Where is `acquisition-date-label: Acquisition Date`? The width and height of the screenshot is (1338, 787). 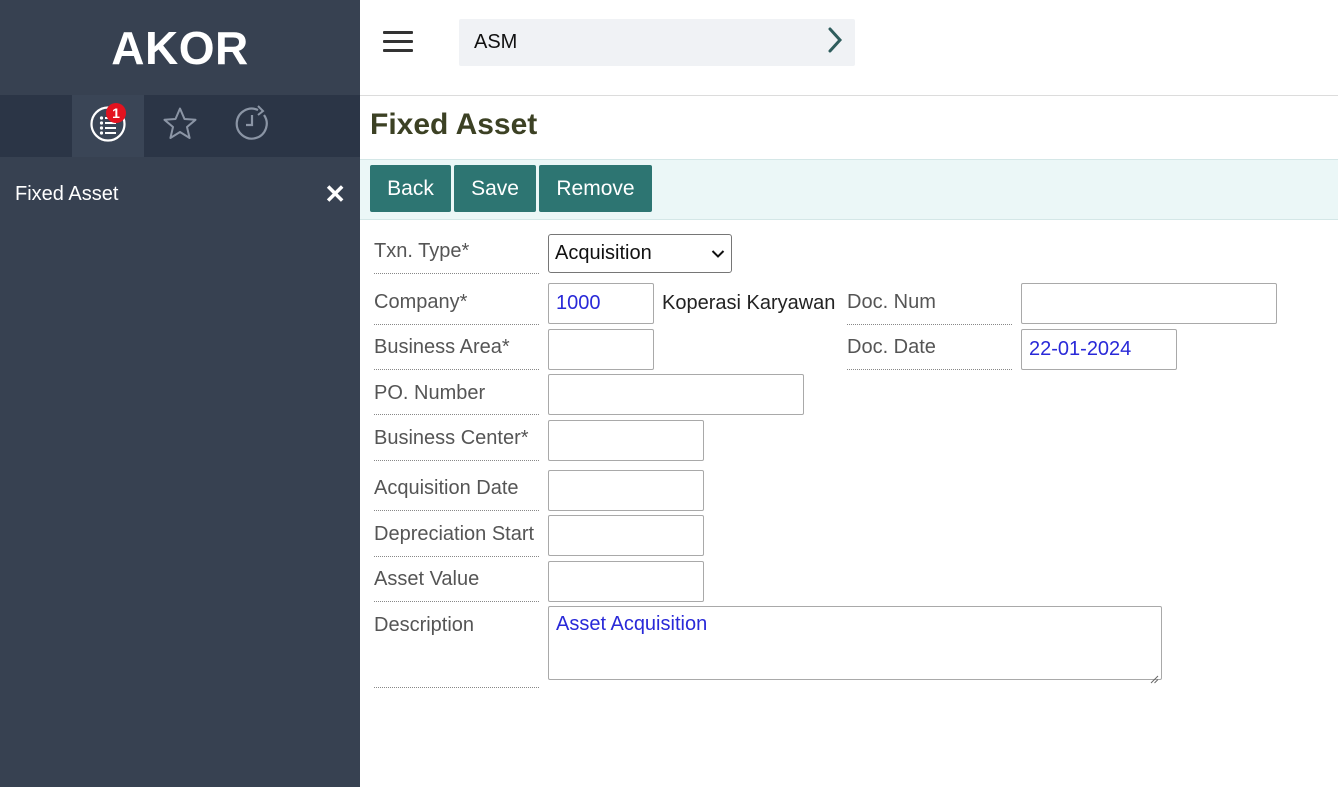 acquisition-date-label: Acquisition Date is located at coordinates (456, 494).